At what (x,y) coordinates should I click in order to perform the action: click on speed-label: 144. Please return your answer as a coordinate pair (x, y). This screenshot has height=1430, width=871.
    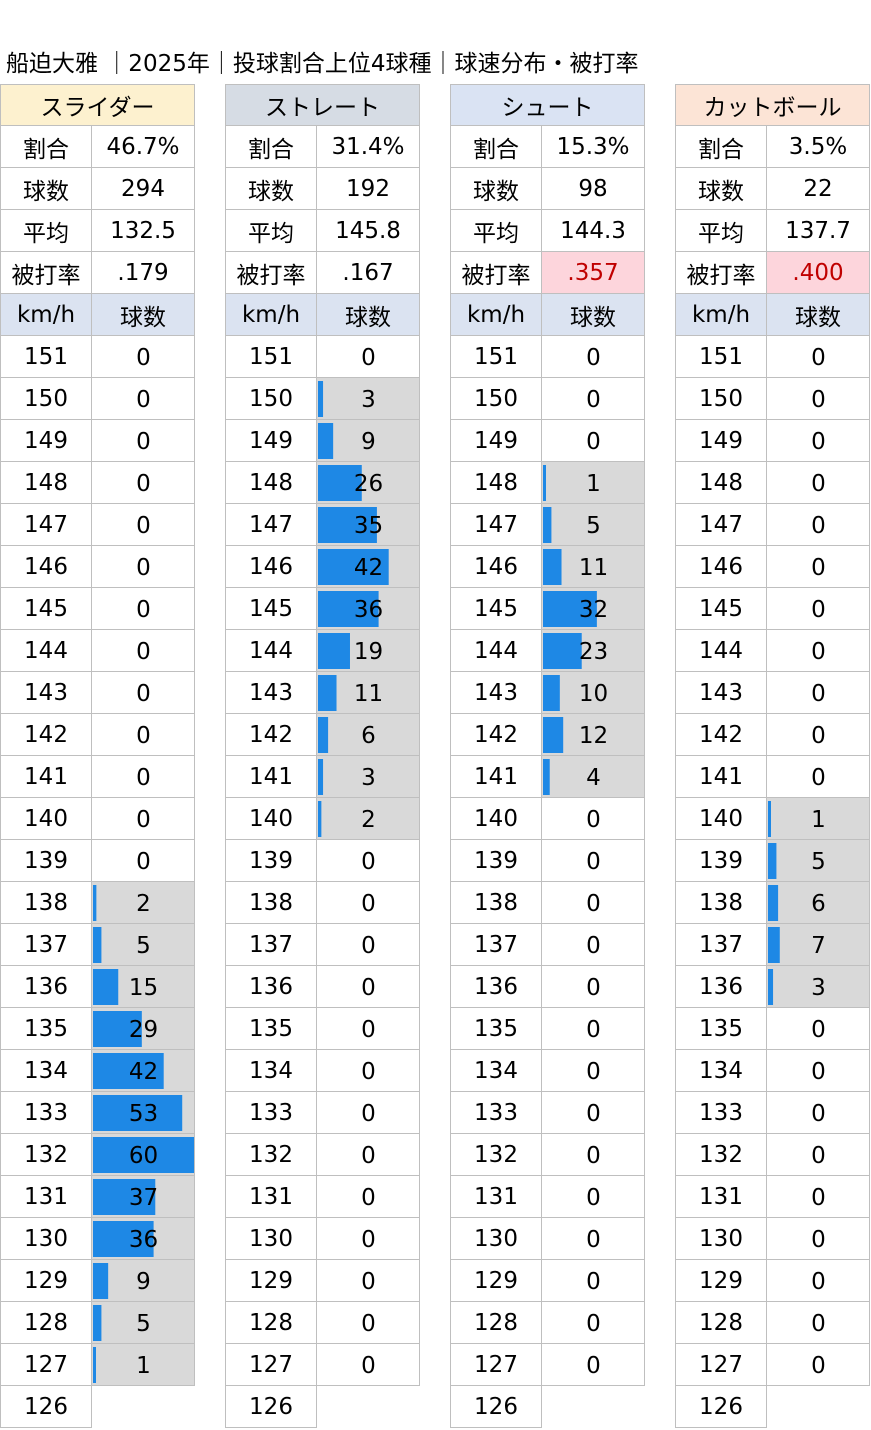
    Looking at the image, I should click on (496, 651).